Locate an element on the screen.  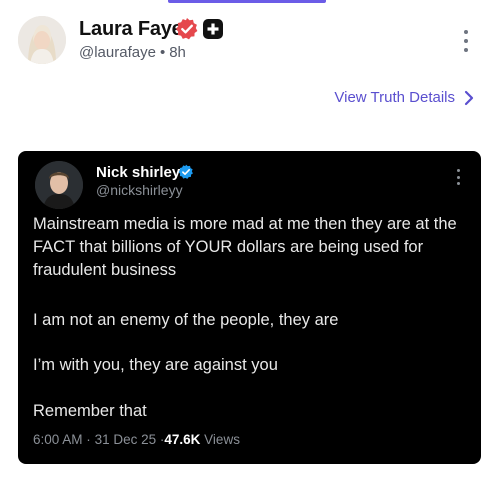
view-truth-details-link: View Truth Details is located at coordinates (404, 97).